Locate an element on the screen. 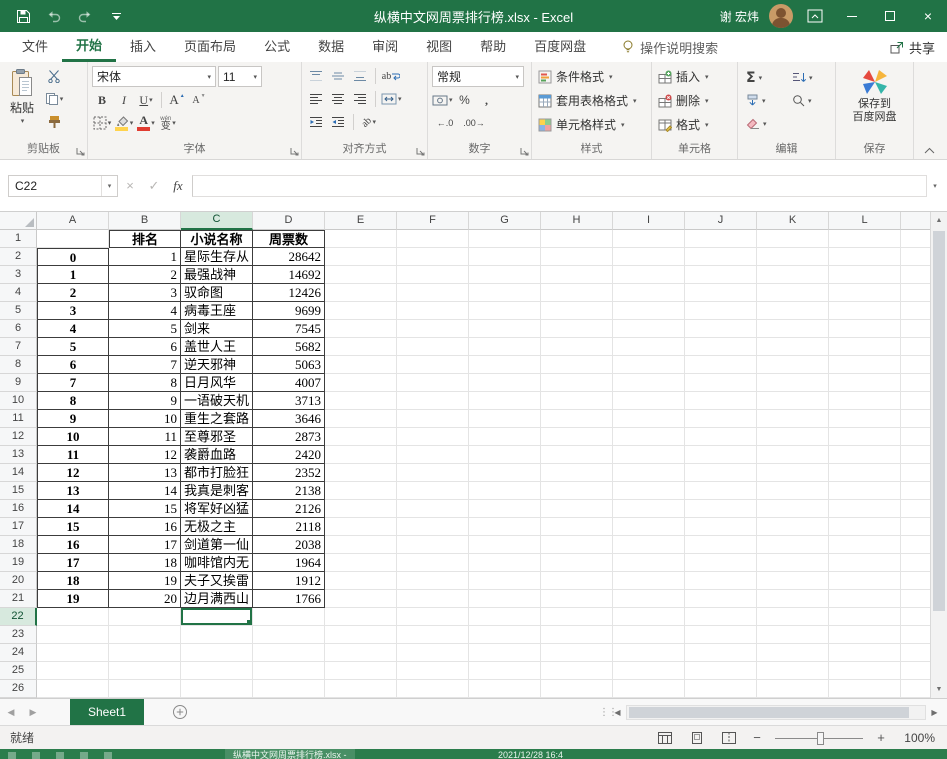 This screenshot has width=947, height=759. cell-E24 is located at coordinates (361, 653).